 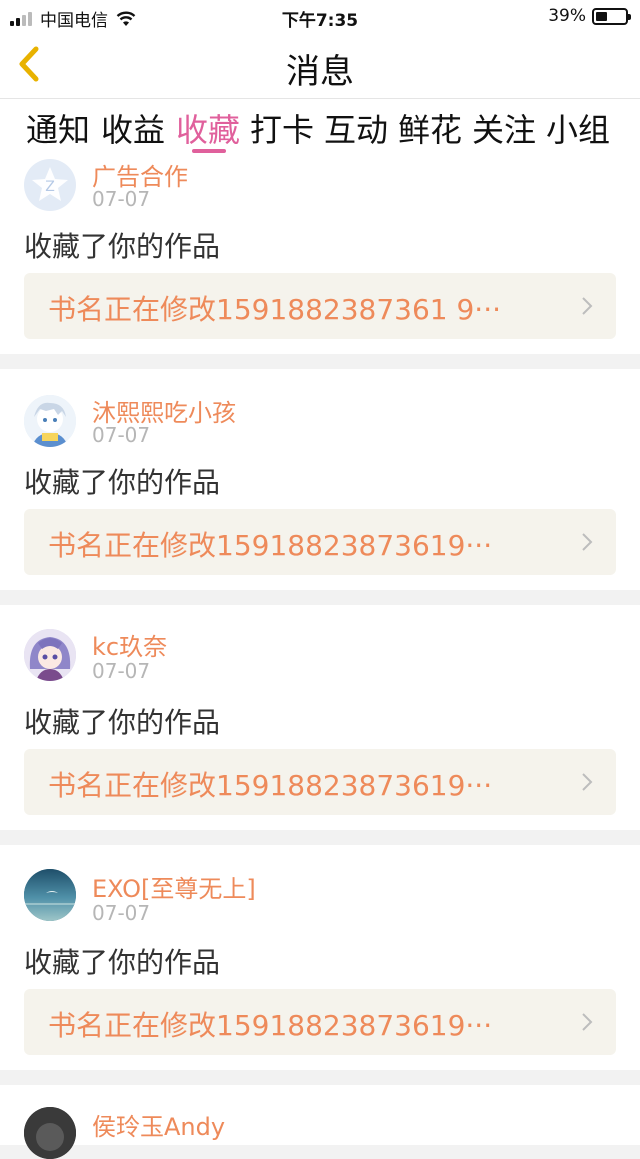 I want to click on page-title: 消息, so click(x=320, y=72).